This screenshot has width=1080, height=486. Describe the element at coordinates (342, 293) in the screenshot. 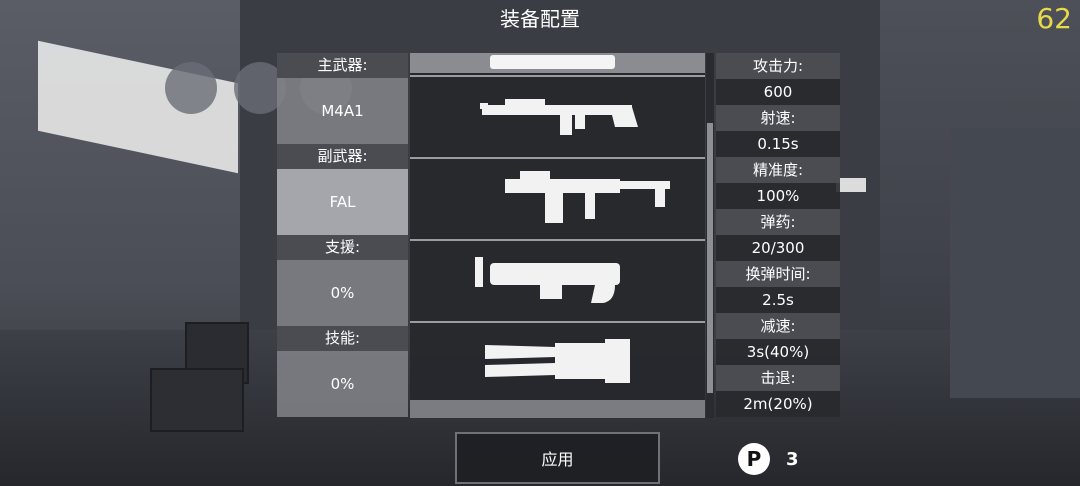

I see `slot-support: 0%` at that location.